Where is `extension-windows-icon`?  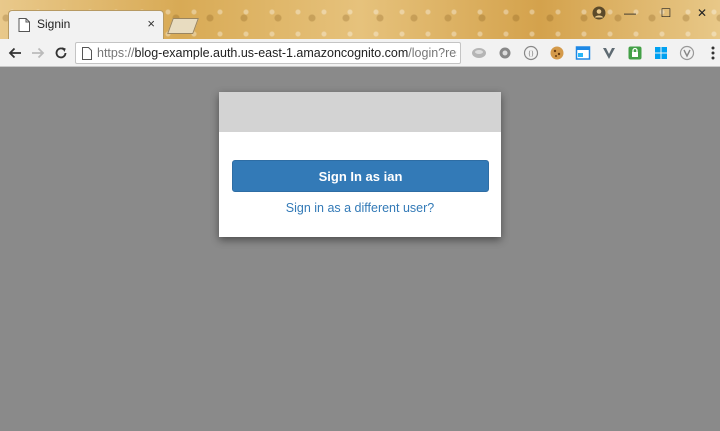
extension-windows-icon is located at coordinates (661, 53).